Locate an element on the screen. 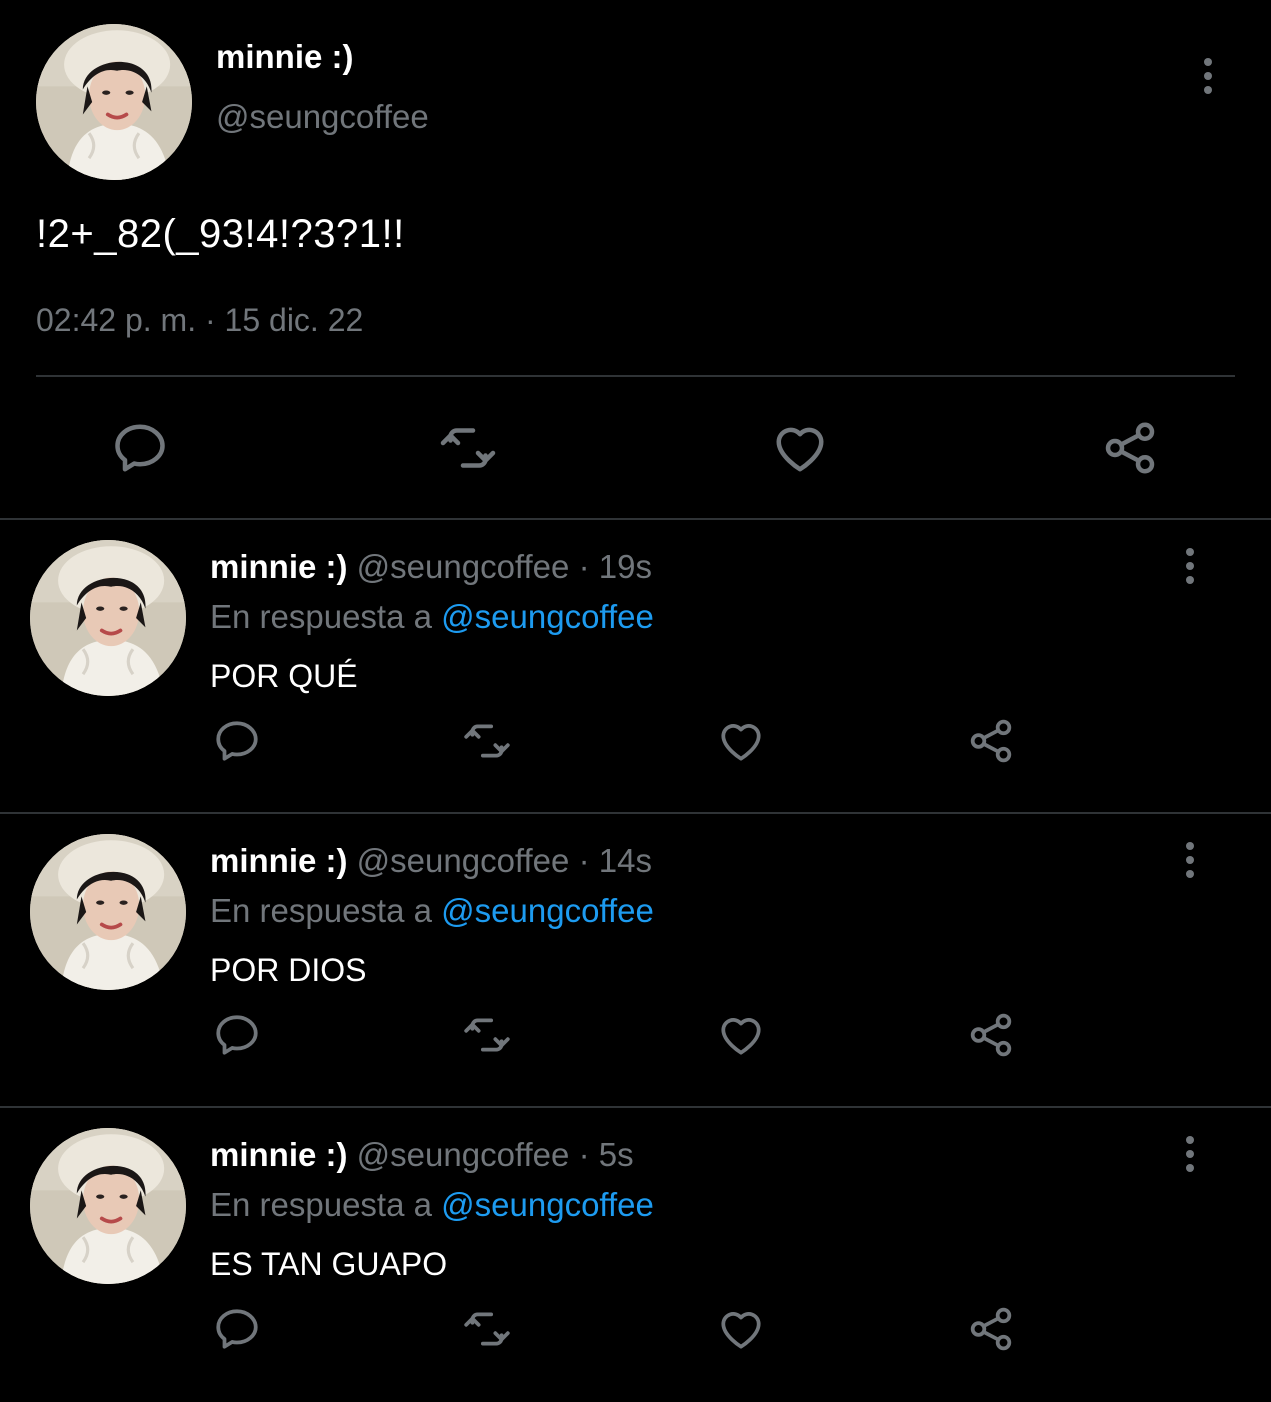 Image resolution: width=1271 pixels, height=1402 pixels. reply-time: 5s is located at coordinates (616, 1154).